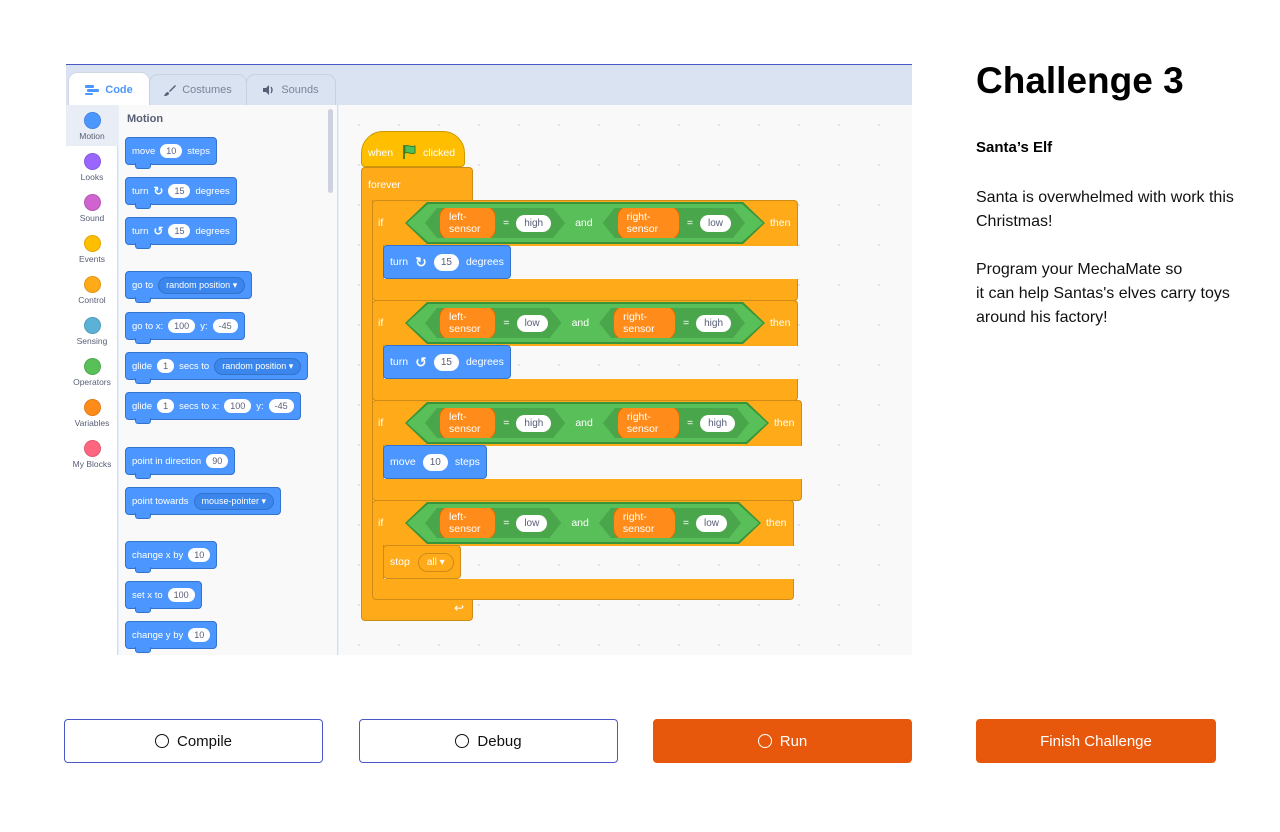 The width and height of the screenshot is (1280, 832). Describe the element at coordinates (782, 741) in the screenshot. I see `run-button: Run` at that location.